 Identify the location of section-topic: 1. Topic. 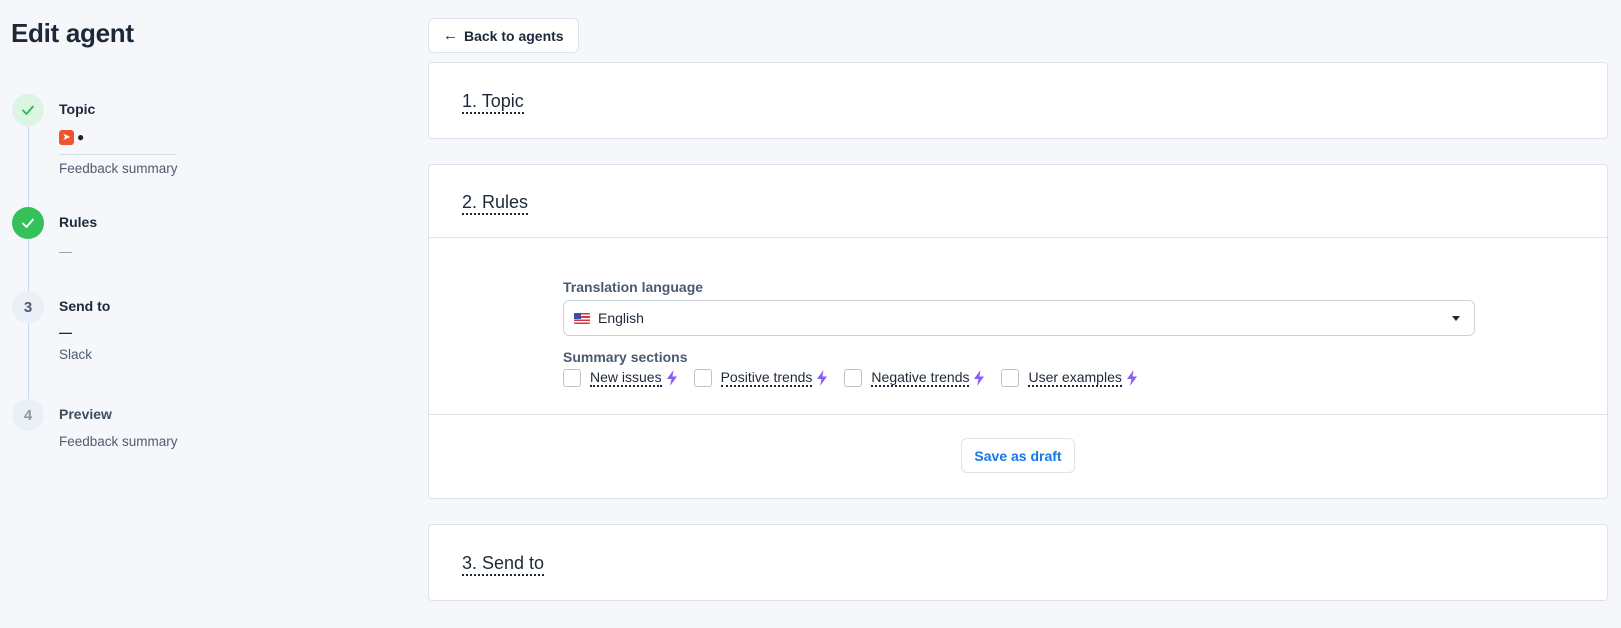
(1018, 100).